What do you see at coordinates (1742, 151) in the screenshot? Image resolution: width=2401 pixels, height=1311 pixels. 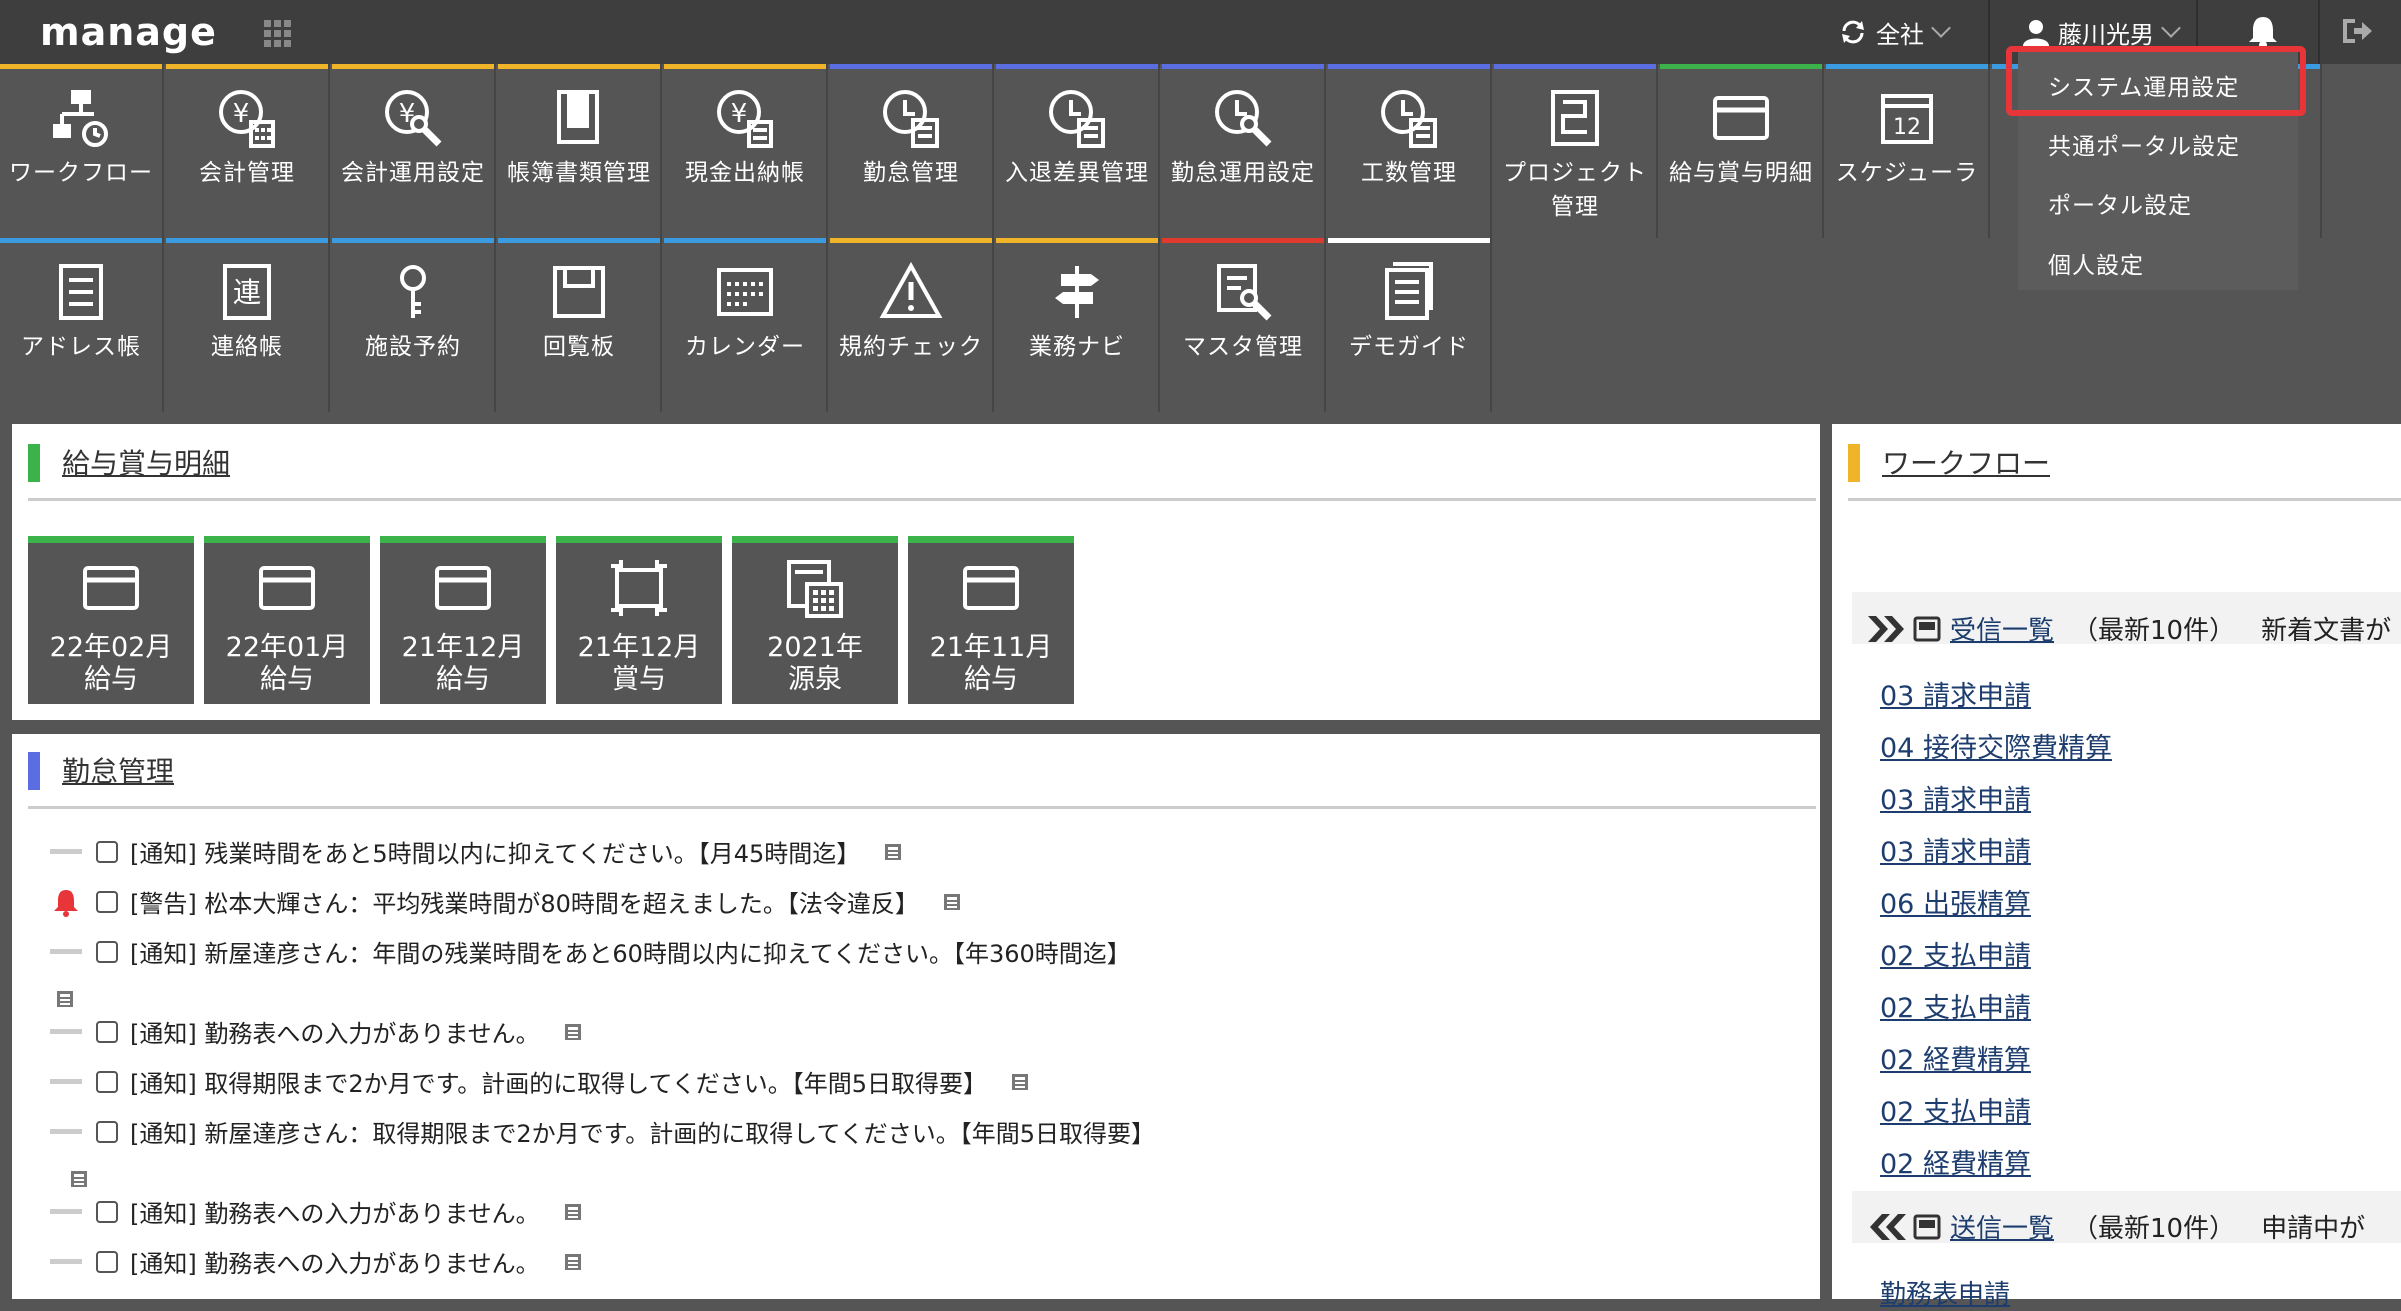 I see `menu-tile-1-11: 給与賞与明細` at bounding box center [1742, 151].